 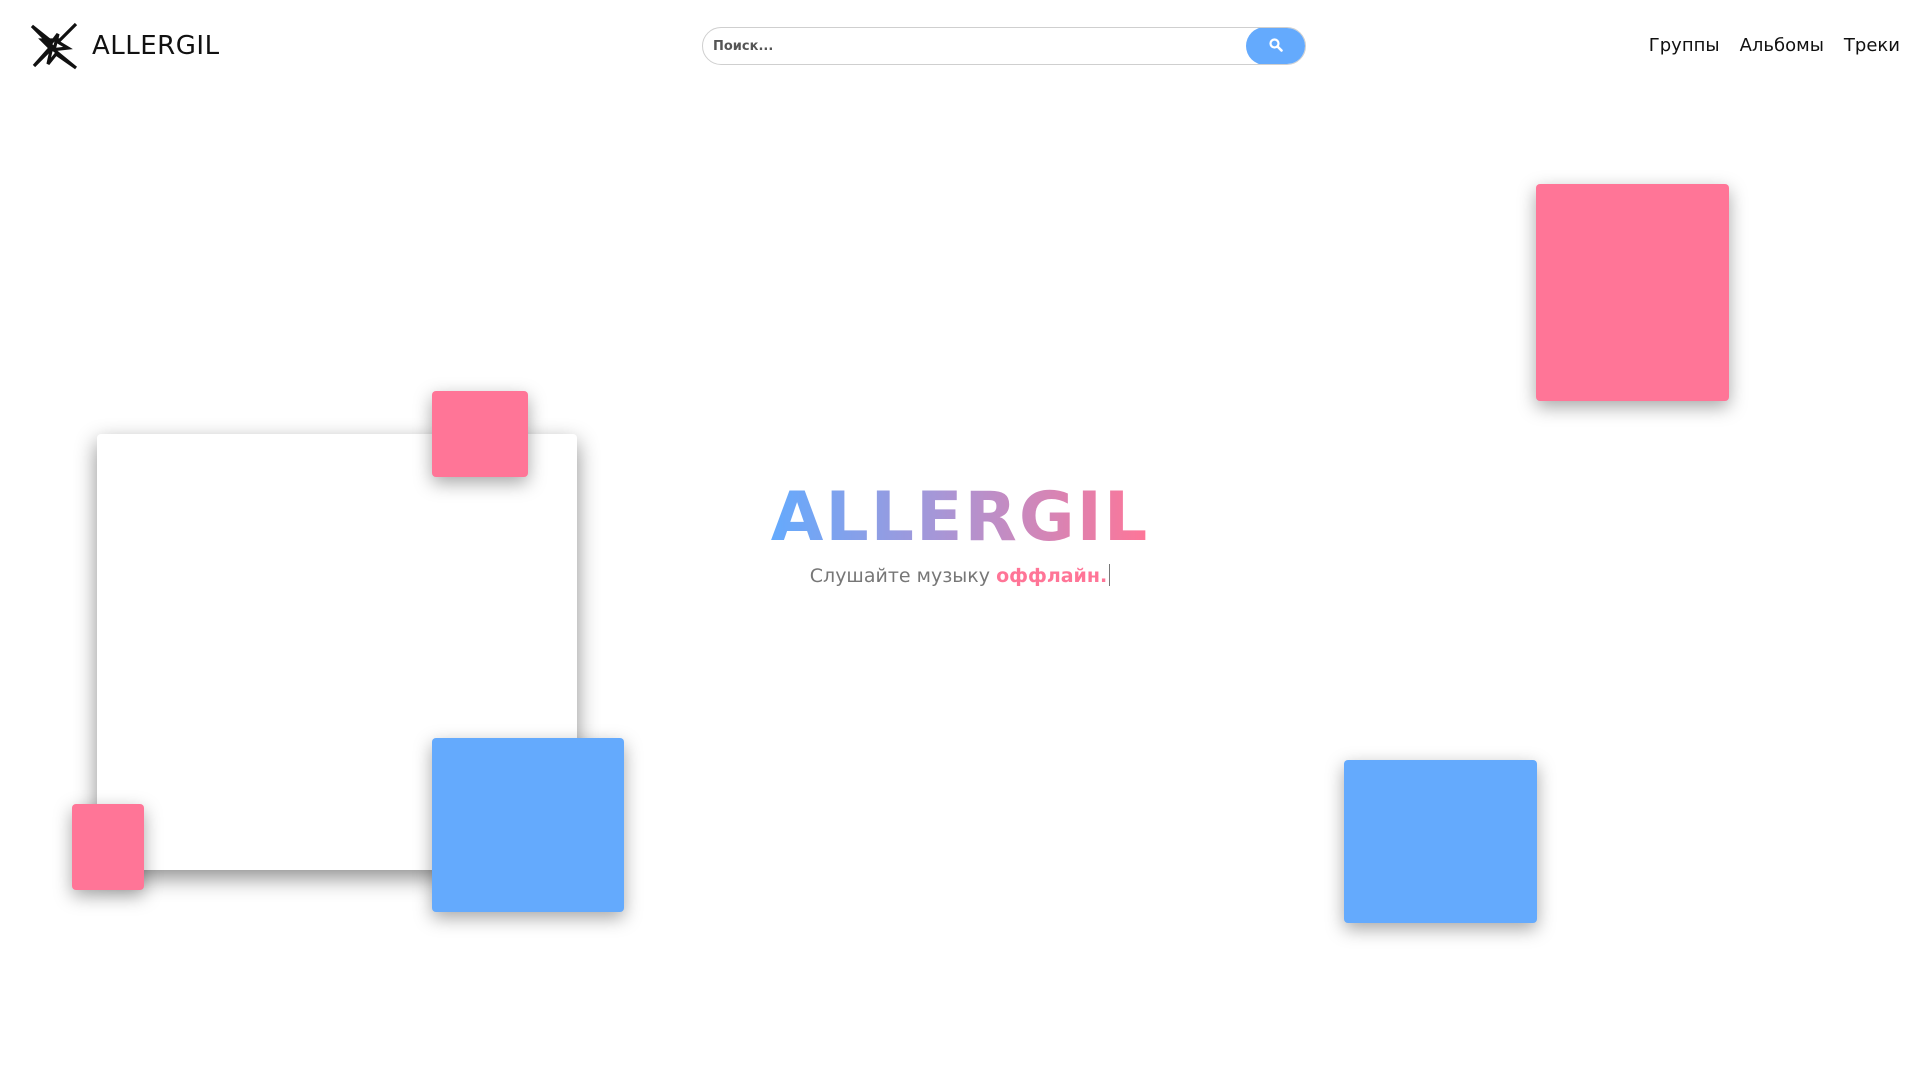 I want to click on search-input, so click(x=975, y=46).